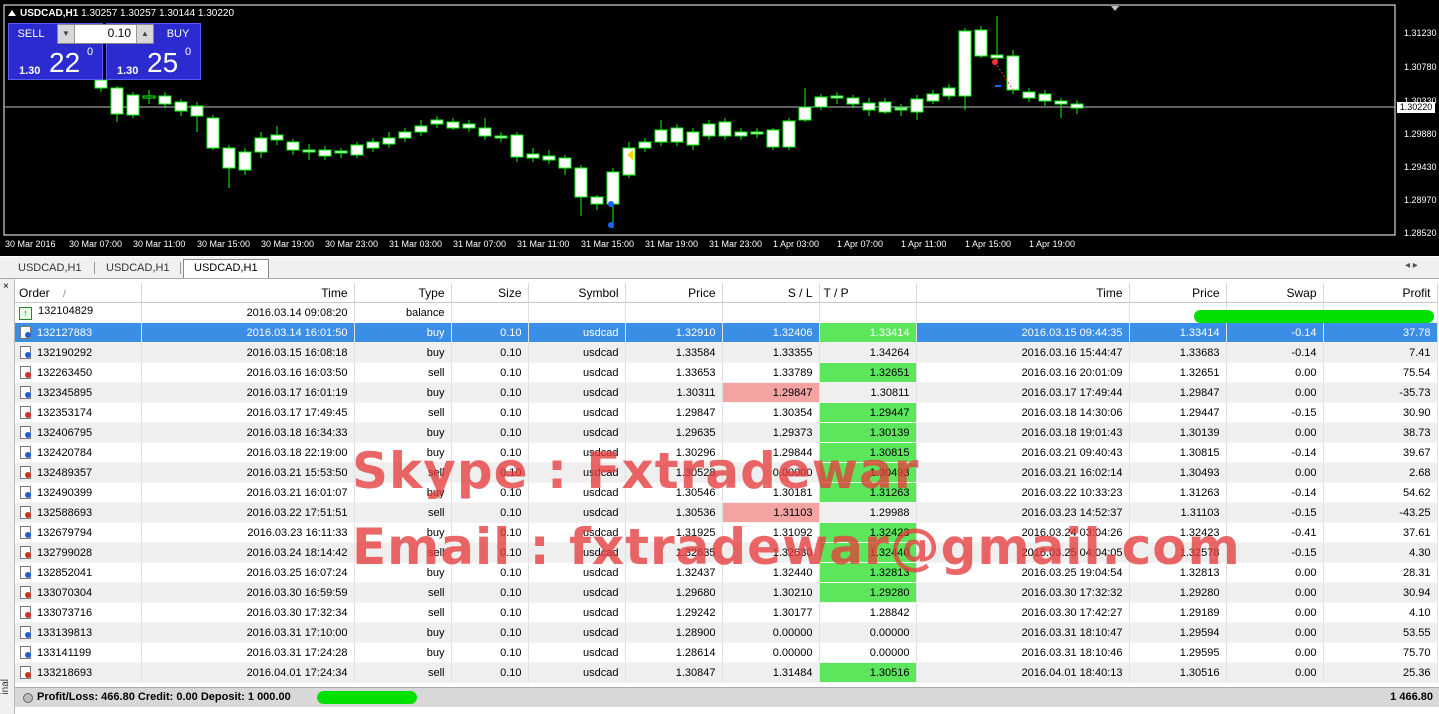 The width and height of the screenshot is (1439, 714). I want to click on profit-cell: 54.62, so click(1380, 492).